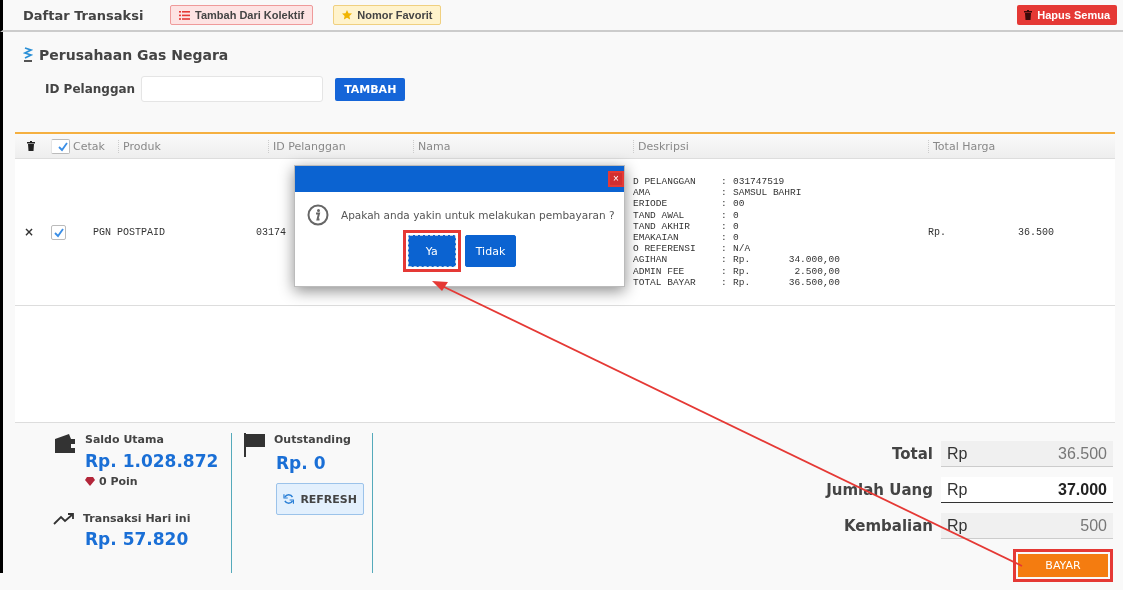 This screenshot has height=590, width=1123. What do you see at coordinates (89, 146) in the screenshot?
I see `column-header: Cetak` at bounding box center [89, 146].